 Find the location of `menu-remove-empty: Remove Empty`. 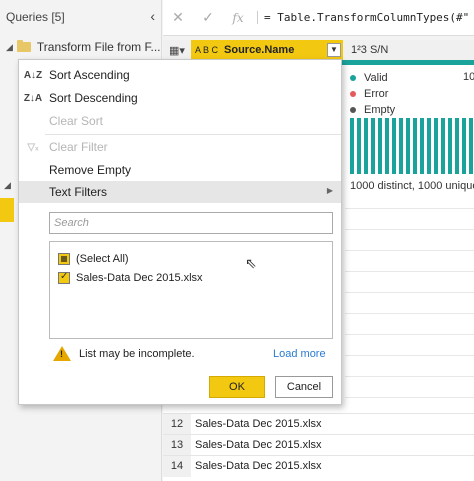

menu-remove-empty: Remove Empty is located at coordinates (180, 170).